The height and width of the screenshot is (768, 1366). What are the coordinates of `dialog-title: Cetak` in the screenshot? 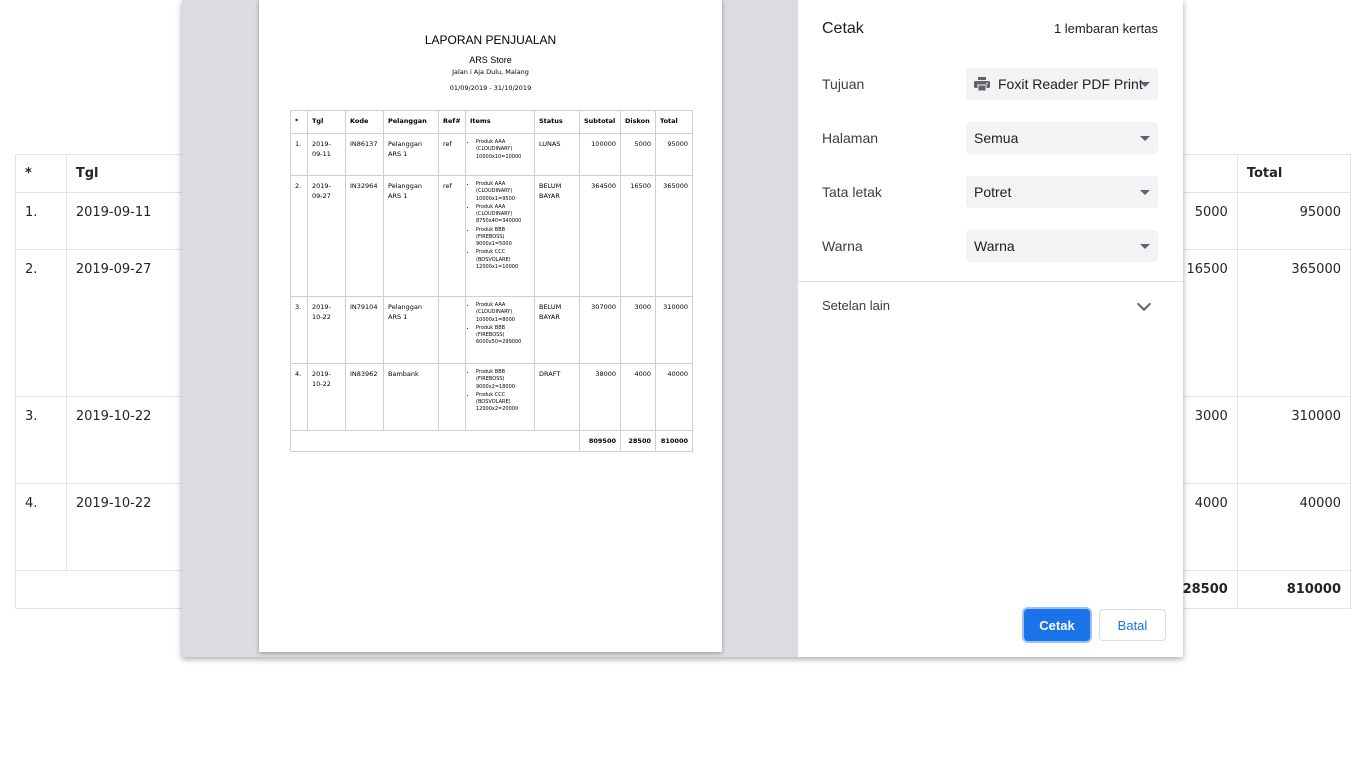 It's located at (843, 28).